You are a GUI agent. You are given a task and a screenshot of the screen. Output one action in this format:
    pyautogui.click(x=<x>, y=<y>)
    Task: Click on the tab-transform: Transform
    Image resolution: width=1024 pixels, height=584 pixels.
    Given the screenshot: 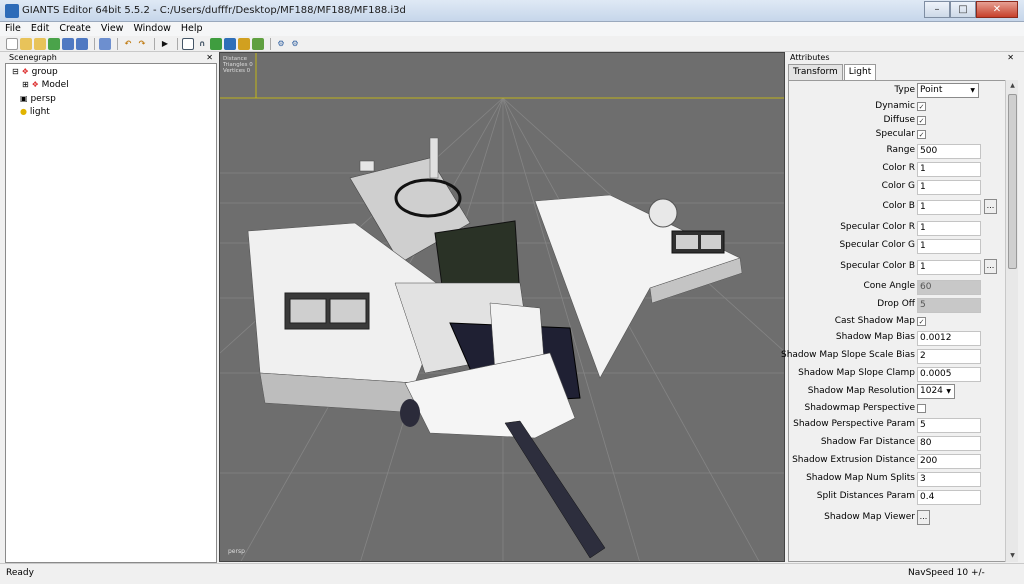 What is the action you would take?
    pyautogui.click(x=815, y=72)
    